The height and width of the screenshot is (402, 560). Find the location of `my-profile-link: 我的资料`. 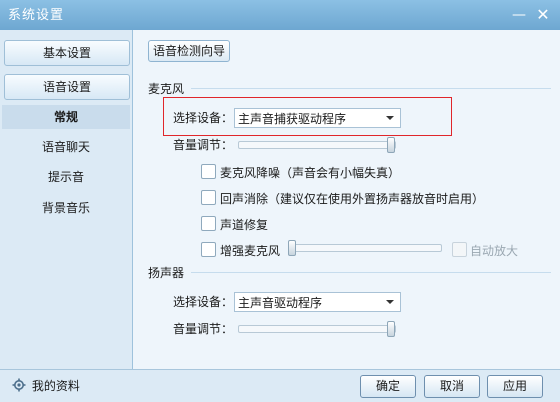

my-profile-link: 我的资料 is located at coordinates (46, 385).